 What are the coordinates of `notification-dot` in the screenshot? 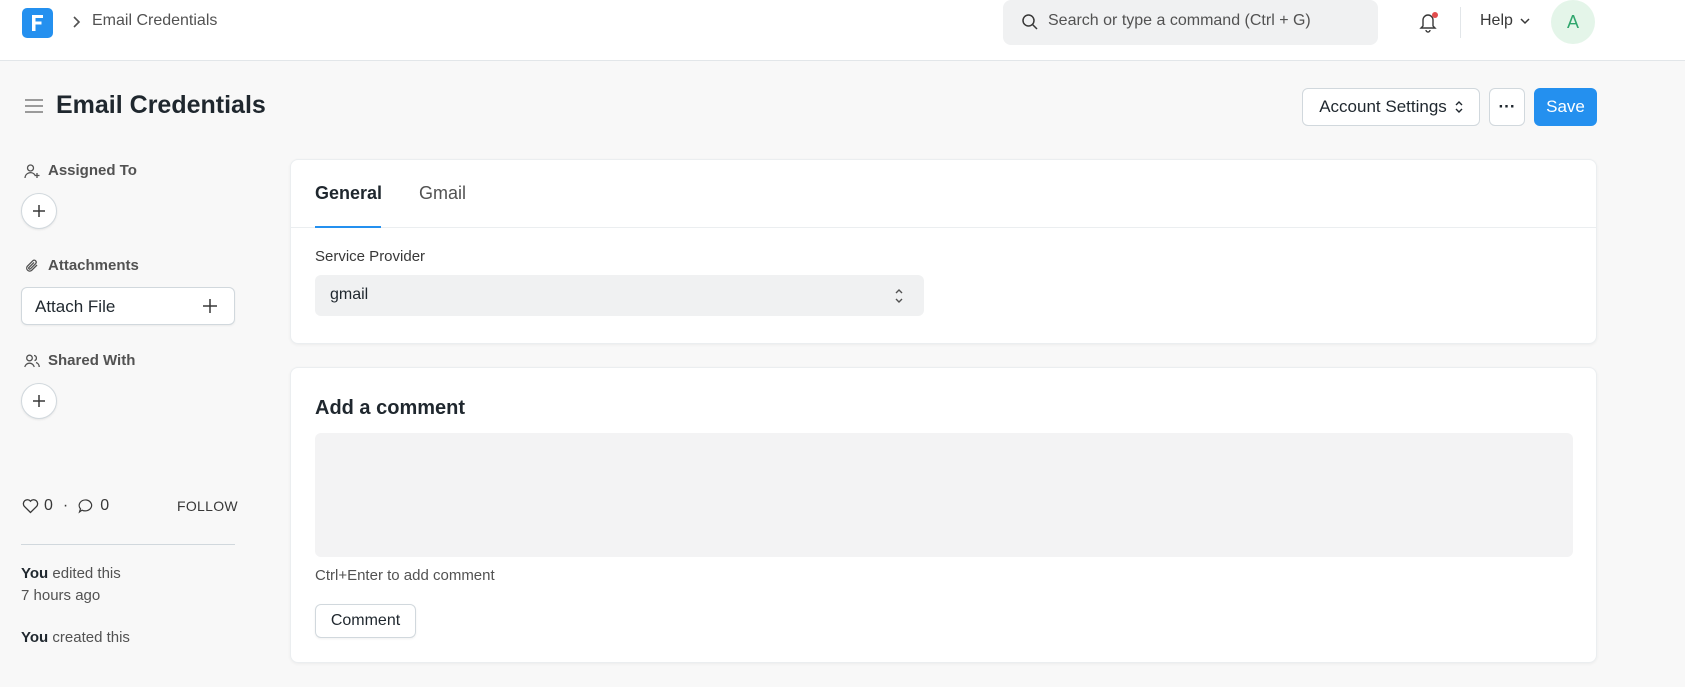 It's located at (1435, 15).